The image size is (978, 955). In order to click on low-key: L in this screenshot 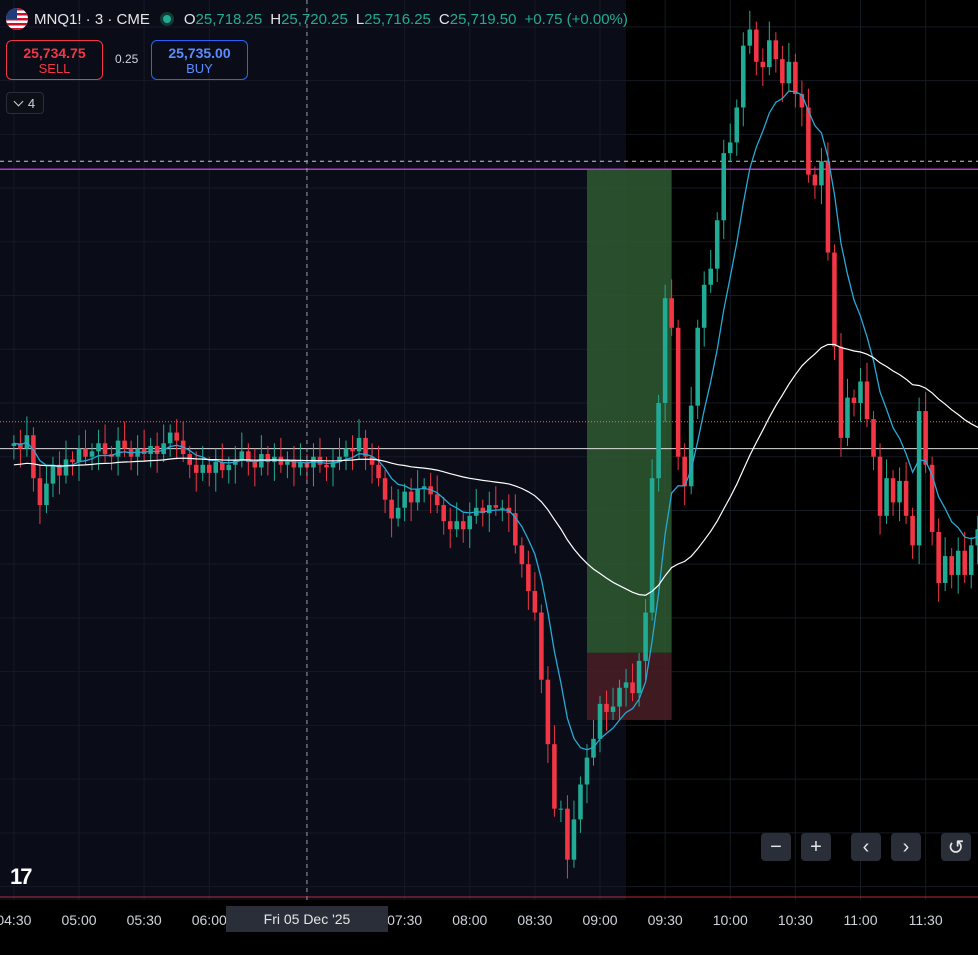, I will do `click(360, 19)`.